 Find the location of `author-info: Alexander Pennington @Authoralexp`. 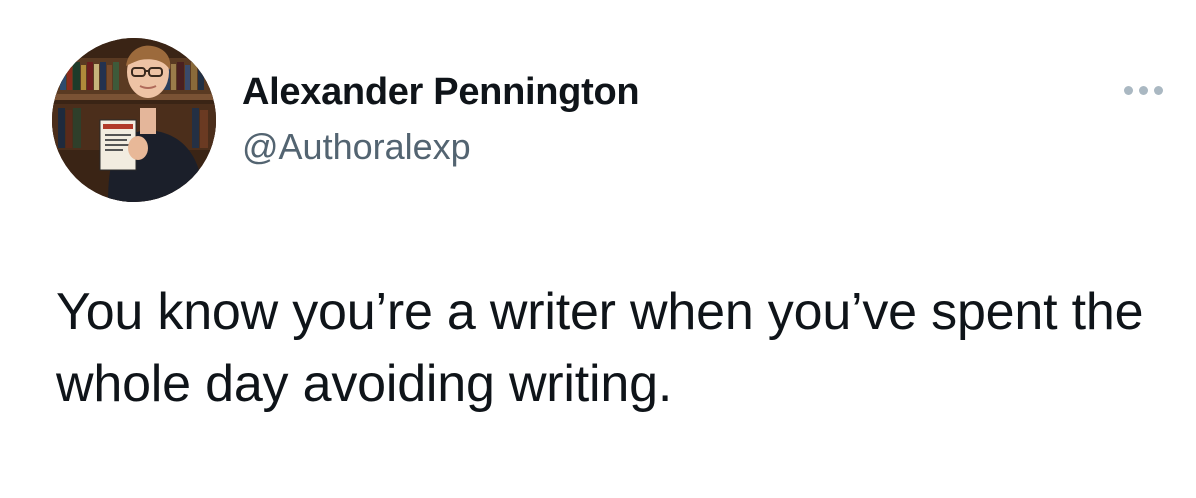

author-info: Alexander Pennington @Authoralexp is located at coordinates (441, 119).